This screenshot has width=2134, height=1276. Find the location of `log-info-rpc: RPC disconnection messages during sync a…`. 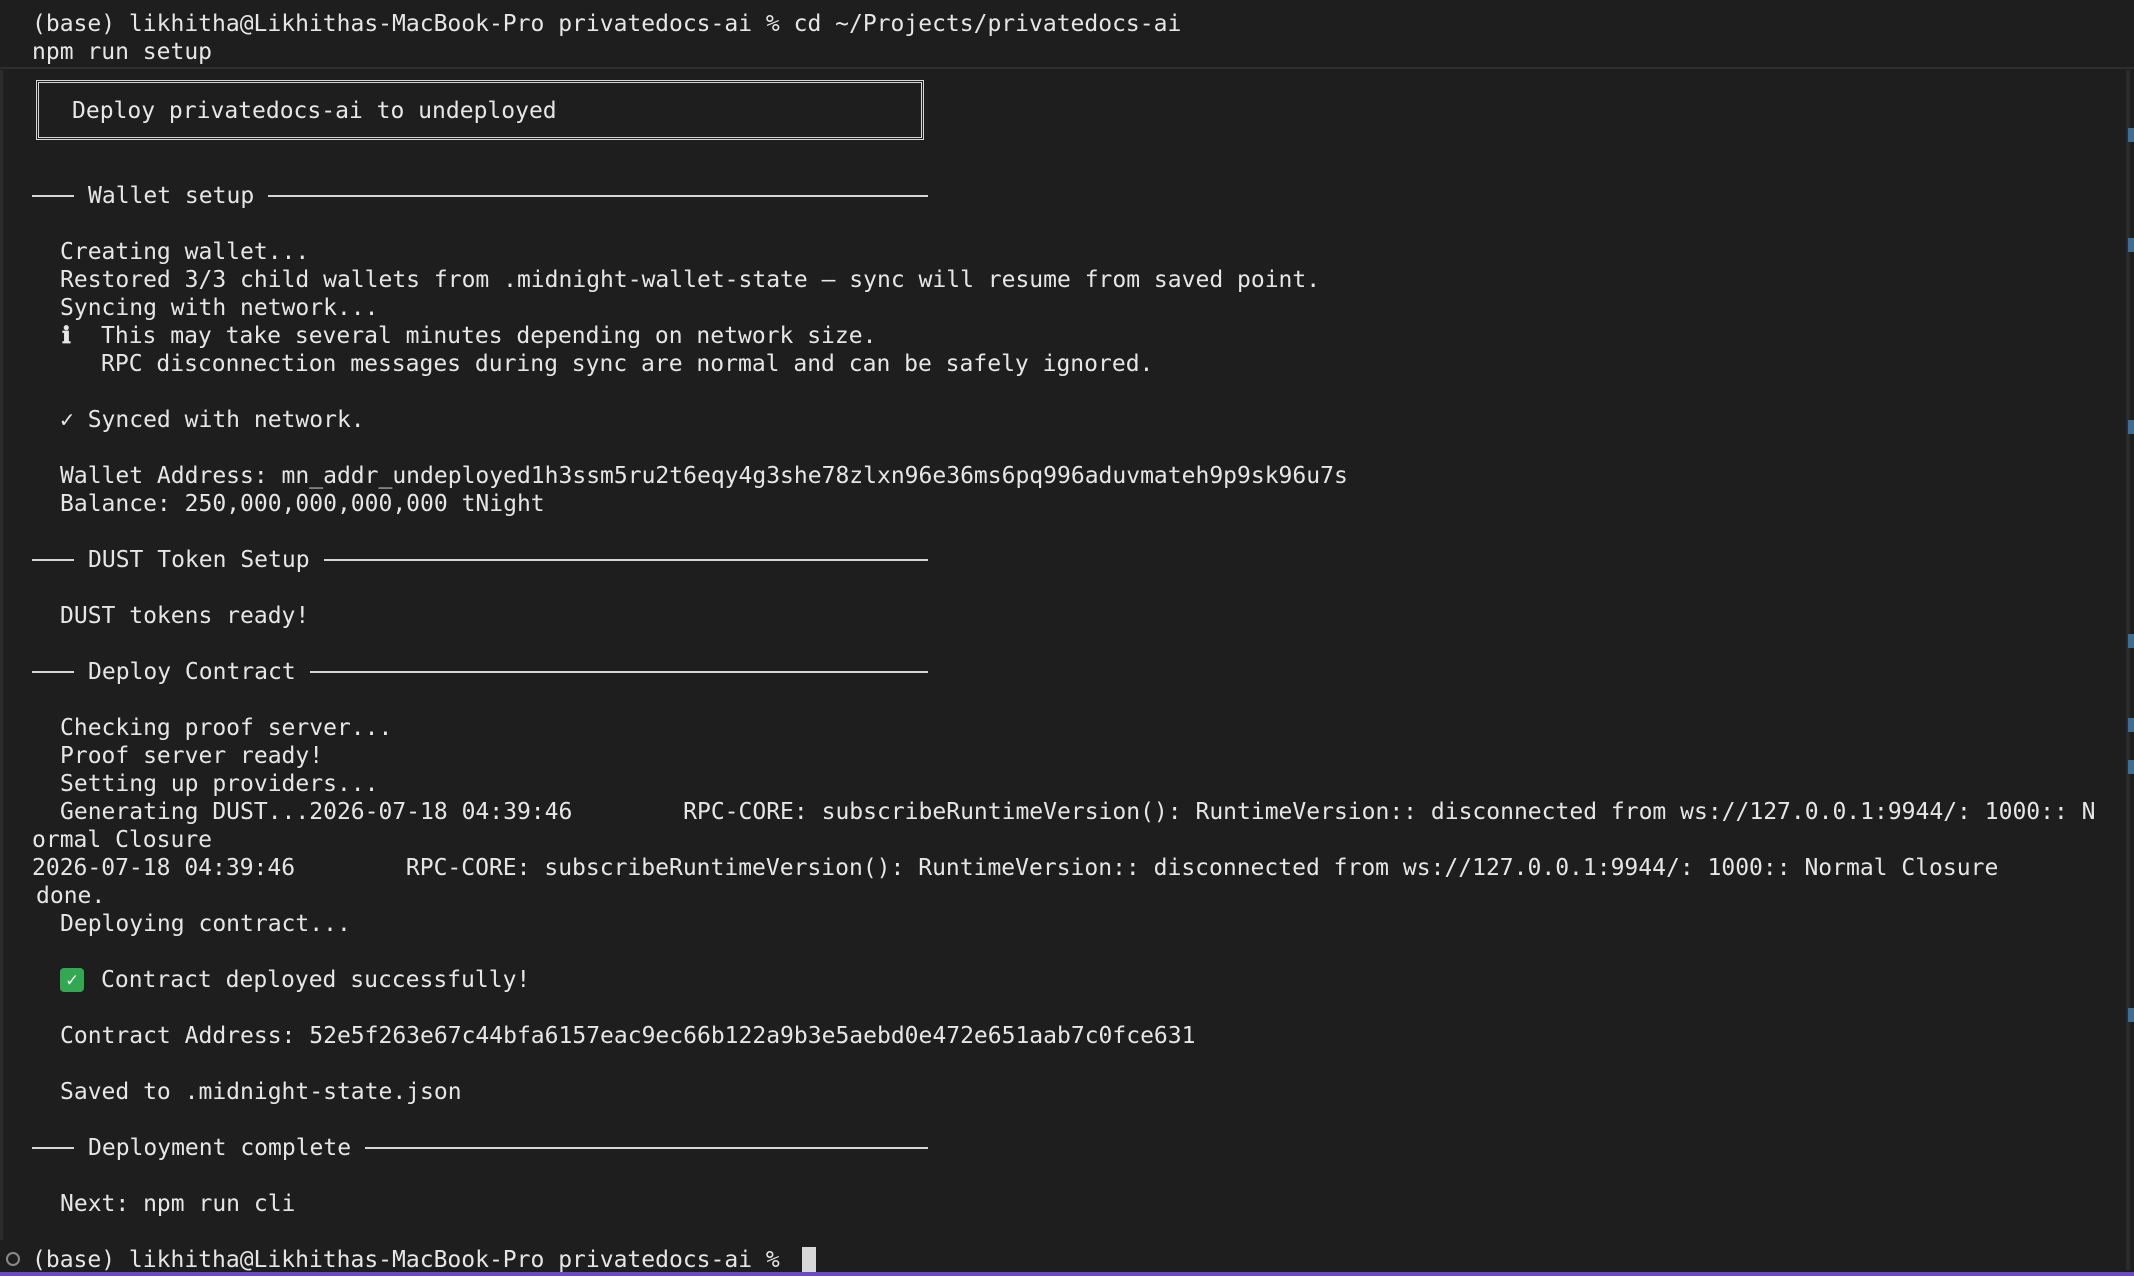

log-info-rpc: RPC disconnection messages during sync a… is located at coordinates (627, 364).